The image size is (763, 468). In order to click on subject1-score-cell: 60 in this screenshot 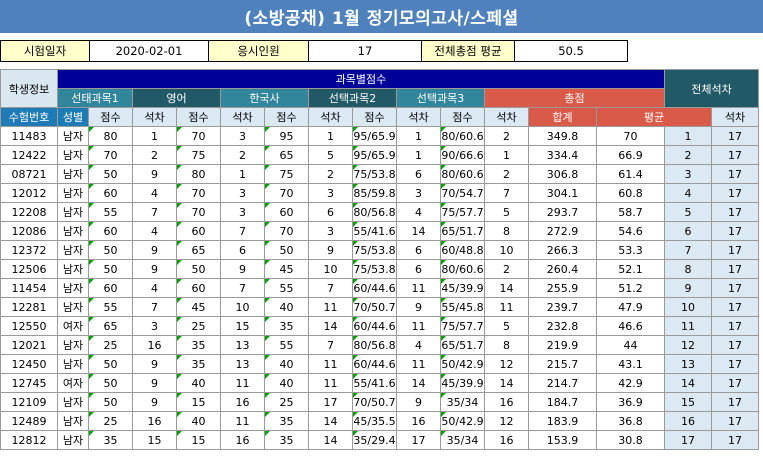, I will do `click(110, 231)`.